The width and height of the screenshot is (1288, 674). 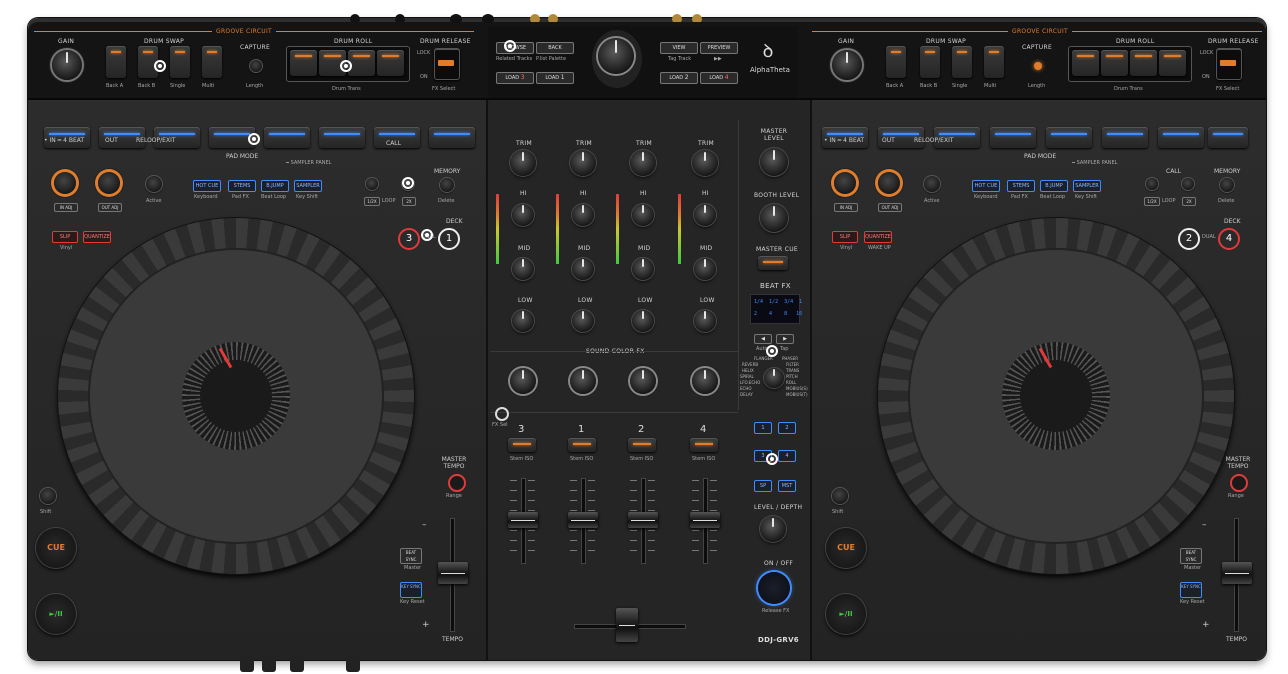 I want to click on bjump-button: B.JUMP, so click(x=275, y=186).